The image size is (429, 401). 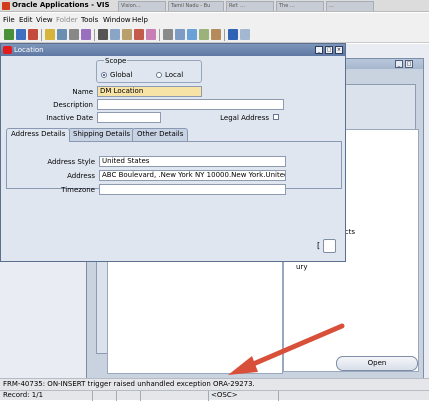 What do you see at coordinates (104, 75) in the screenshot?
I see `global-radio` at bounding box center [104, 75].